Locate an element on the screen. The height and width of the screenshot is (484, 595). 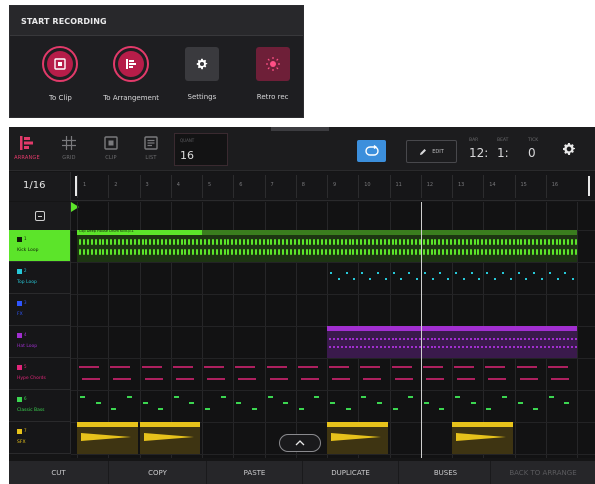
copy-button: COPY is located at coordinates (158, 472).